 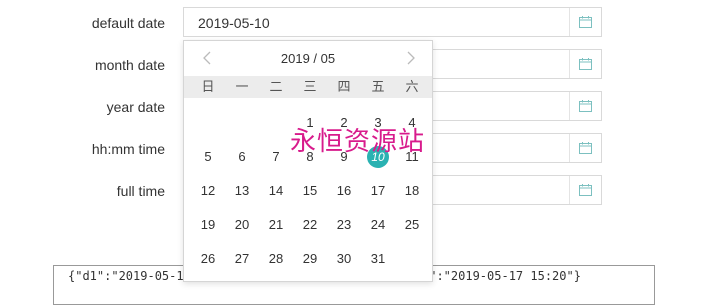 I want to click on calendar-day-number: 16, so click(x=344, y=190).